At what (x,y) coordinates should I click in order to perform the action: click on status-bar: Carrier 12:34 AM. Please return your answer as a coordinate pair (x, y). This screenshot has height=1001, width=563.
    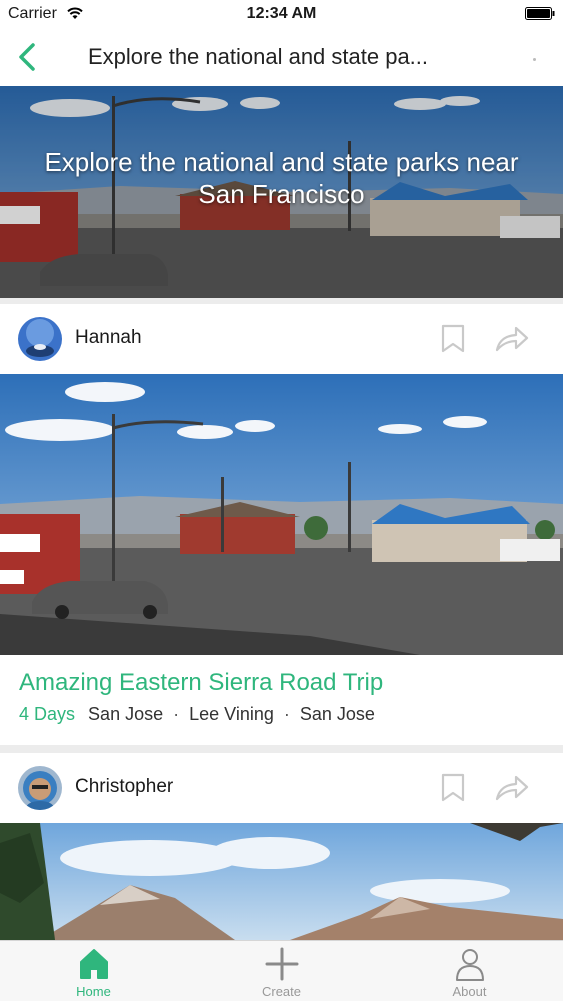
    Looking at the image, I should click on (281, 15).